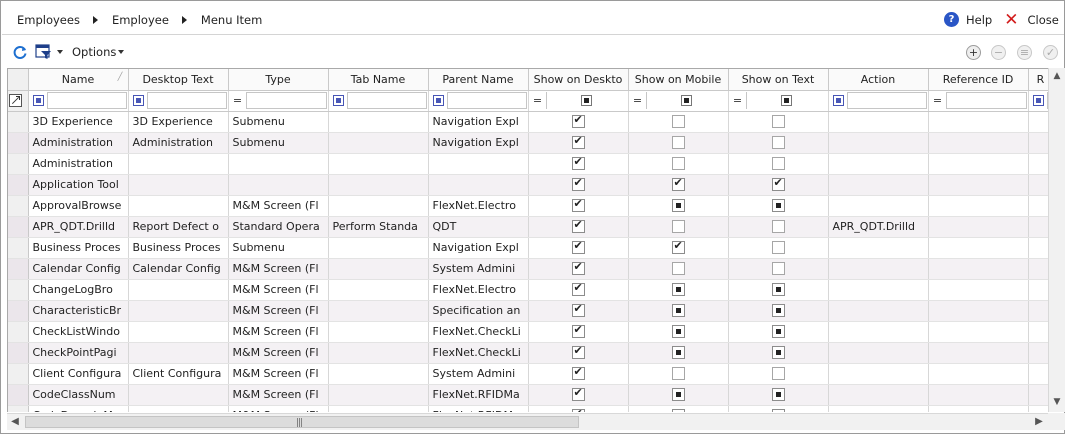 Image resolution: width=1065 pixels, height=434 pixels. What do you see at coordinates (48, 20) in the screenshot?
I see `breadcrumb-employees: Employees` at bounding box center [48, 20].